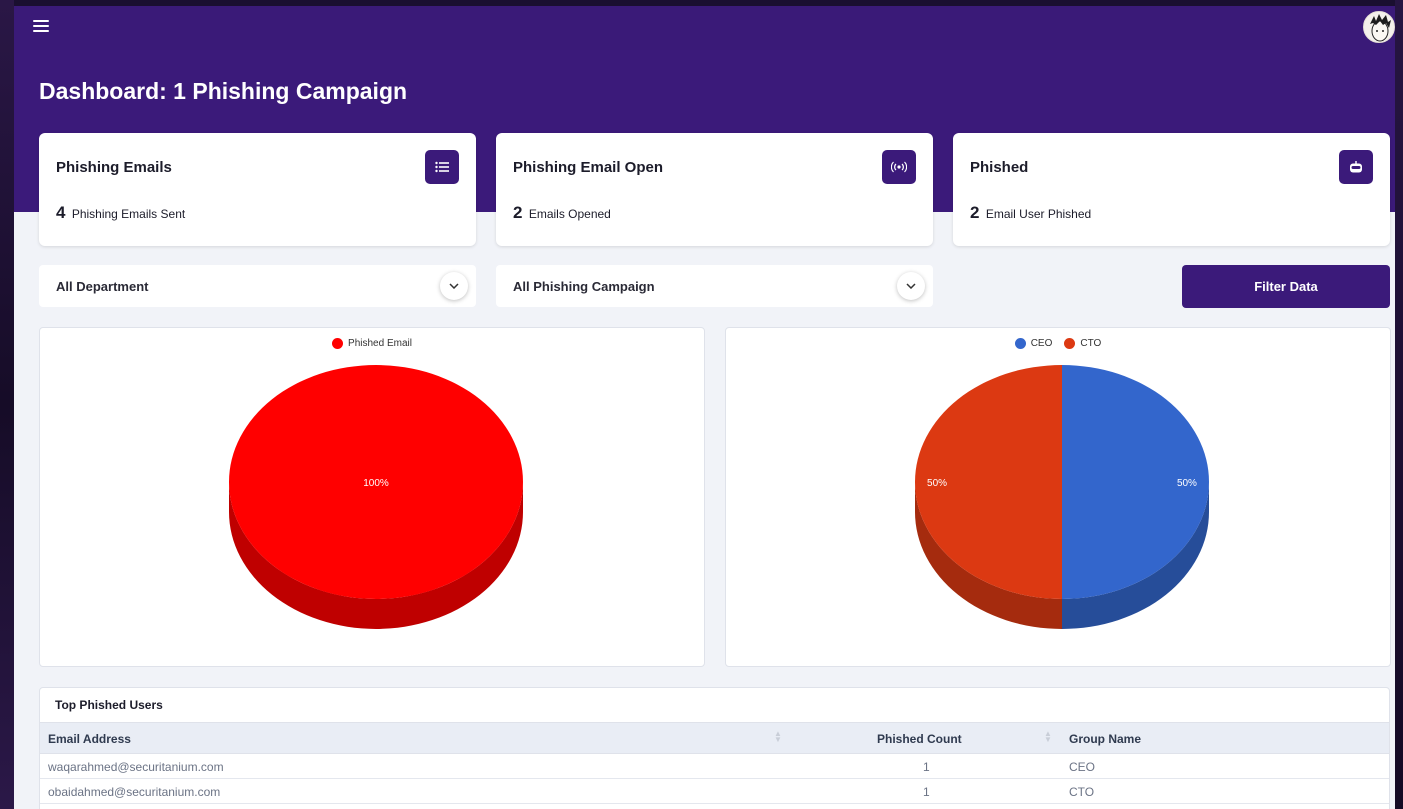 This screenshot has width=1403, height=809. I want to click on card-stat-label: Email User Phished, so click(1038, 214).